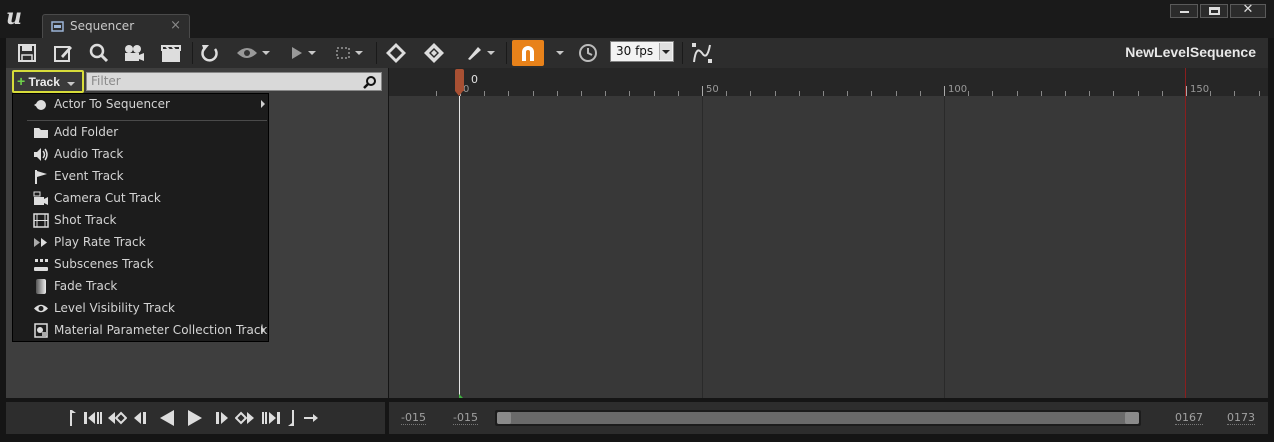  I want to click on playback-start-marker, so click(461, 396).